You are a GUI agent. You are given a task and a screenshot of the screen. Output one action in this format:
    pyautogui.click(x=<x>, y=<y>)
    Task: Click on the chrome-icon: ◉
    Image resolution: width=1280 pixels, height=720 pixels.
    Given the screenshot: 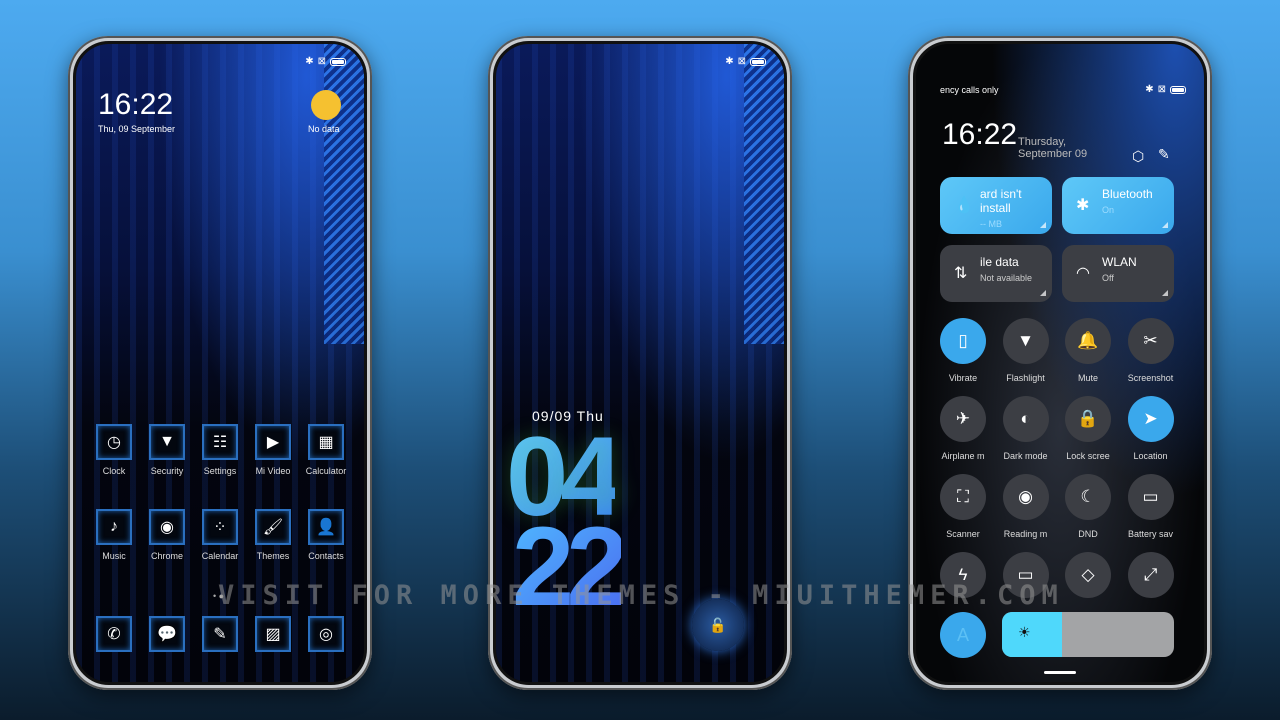 What is the action you would take?
    pyautogui.click(x=167, y=527)
    